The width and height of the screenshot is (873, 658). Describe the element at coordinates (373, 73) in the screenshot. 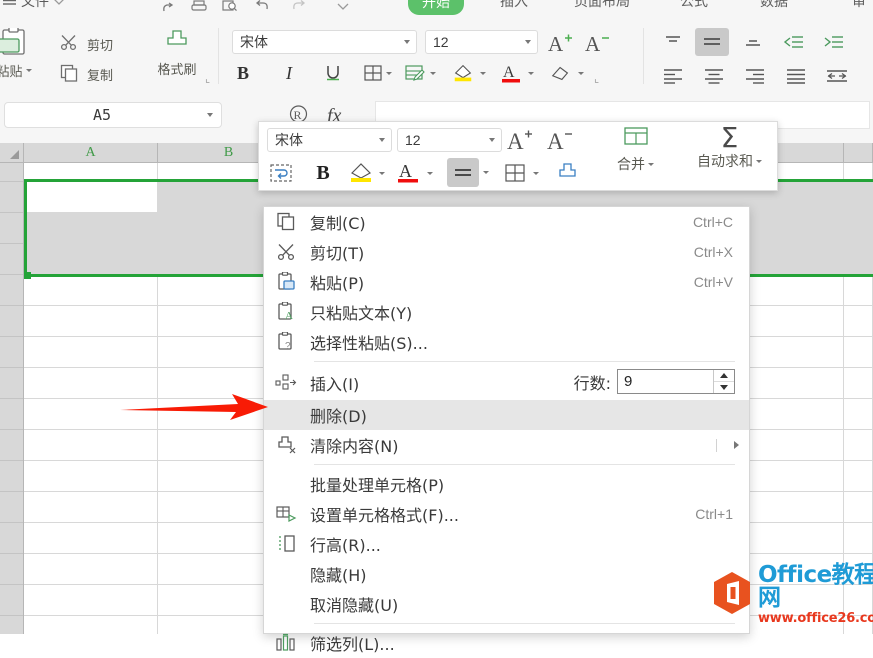

I see `borders-button` at that location.